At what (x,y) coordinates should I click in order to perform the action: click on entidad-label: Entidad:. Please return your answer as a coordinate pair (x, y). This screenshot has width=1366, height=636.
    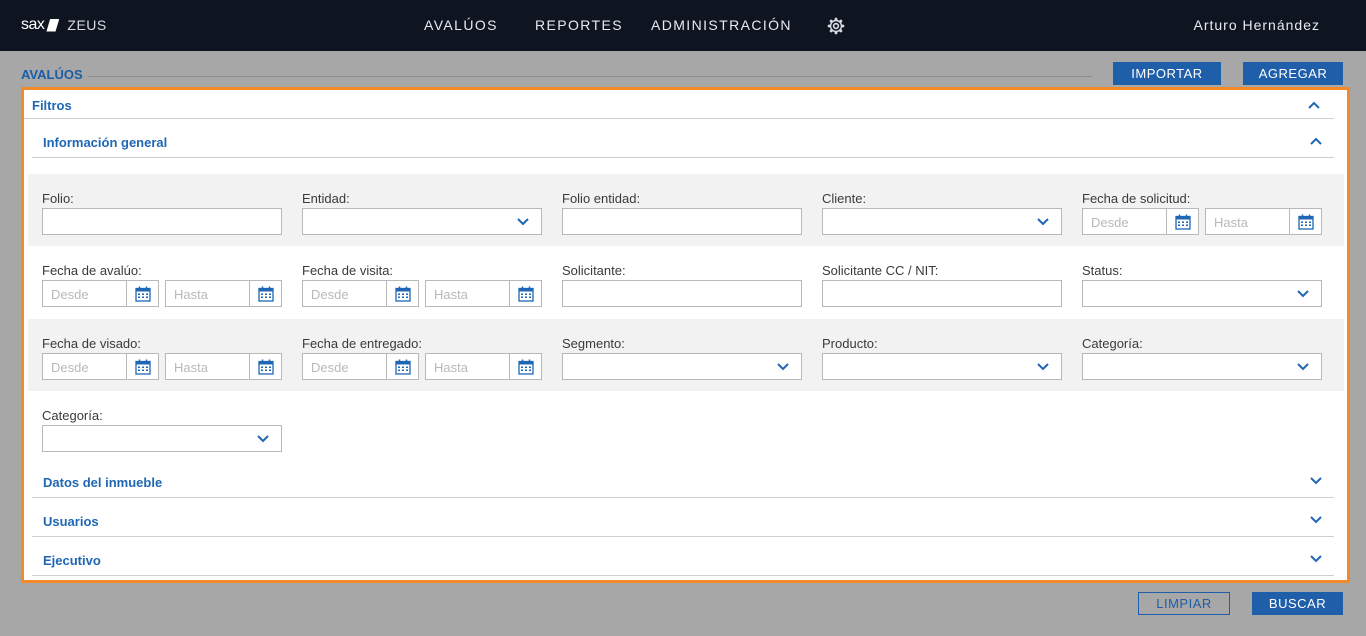
    Looking at the image, I should click on (326, 198).